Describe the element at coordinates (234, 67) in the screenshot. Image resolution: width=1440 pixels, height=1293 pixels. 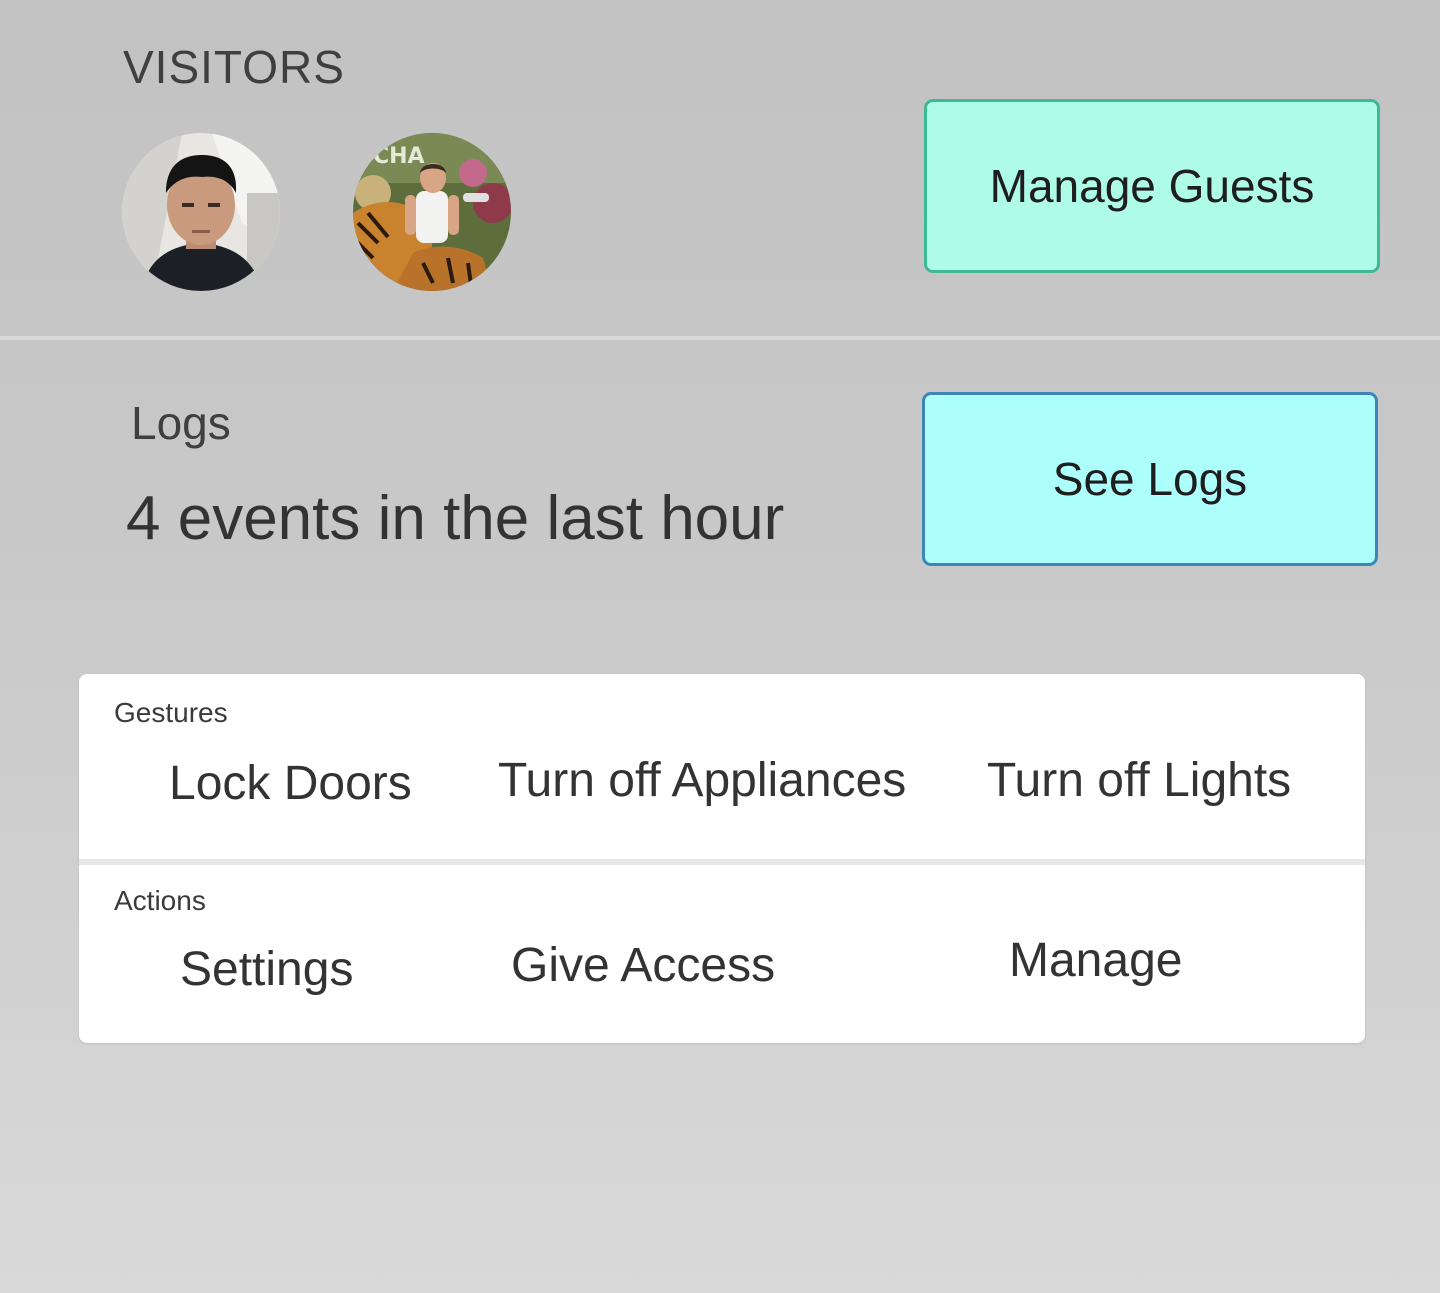
I see `visitors-title: VISITORS` at that location.